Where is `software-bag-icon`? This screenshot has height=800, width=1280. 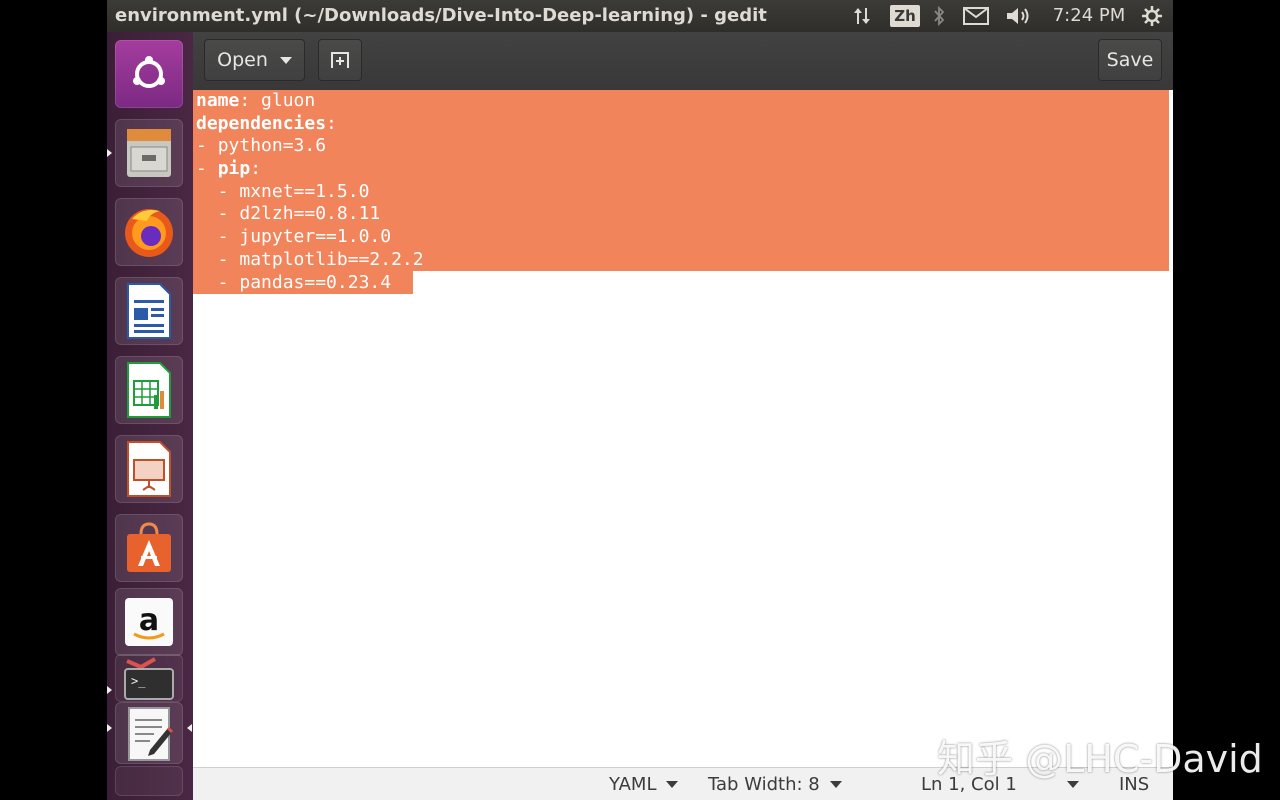
software-bag-icon is located at coordinates (149, 547).